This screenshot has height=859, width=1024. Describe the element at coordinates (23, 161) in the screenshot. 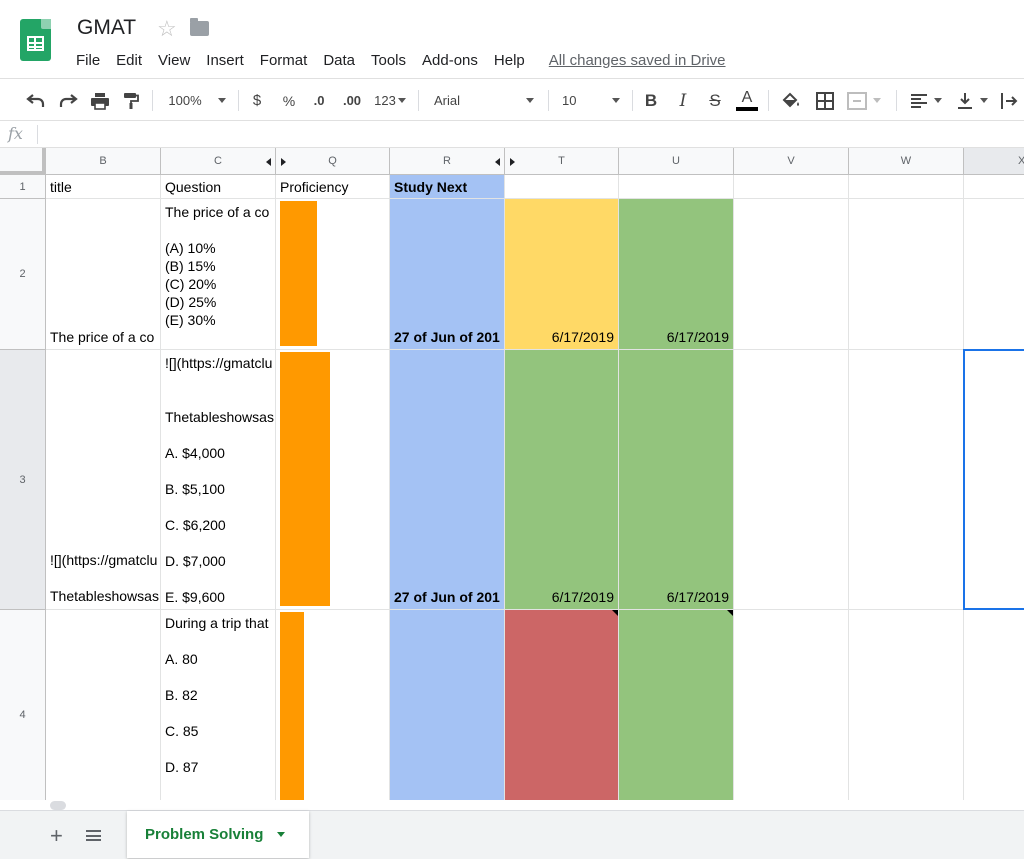

I see `select-all-corner` at that location.